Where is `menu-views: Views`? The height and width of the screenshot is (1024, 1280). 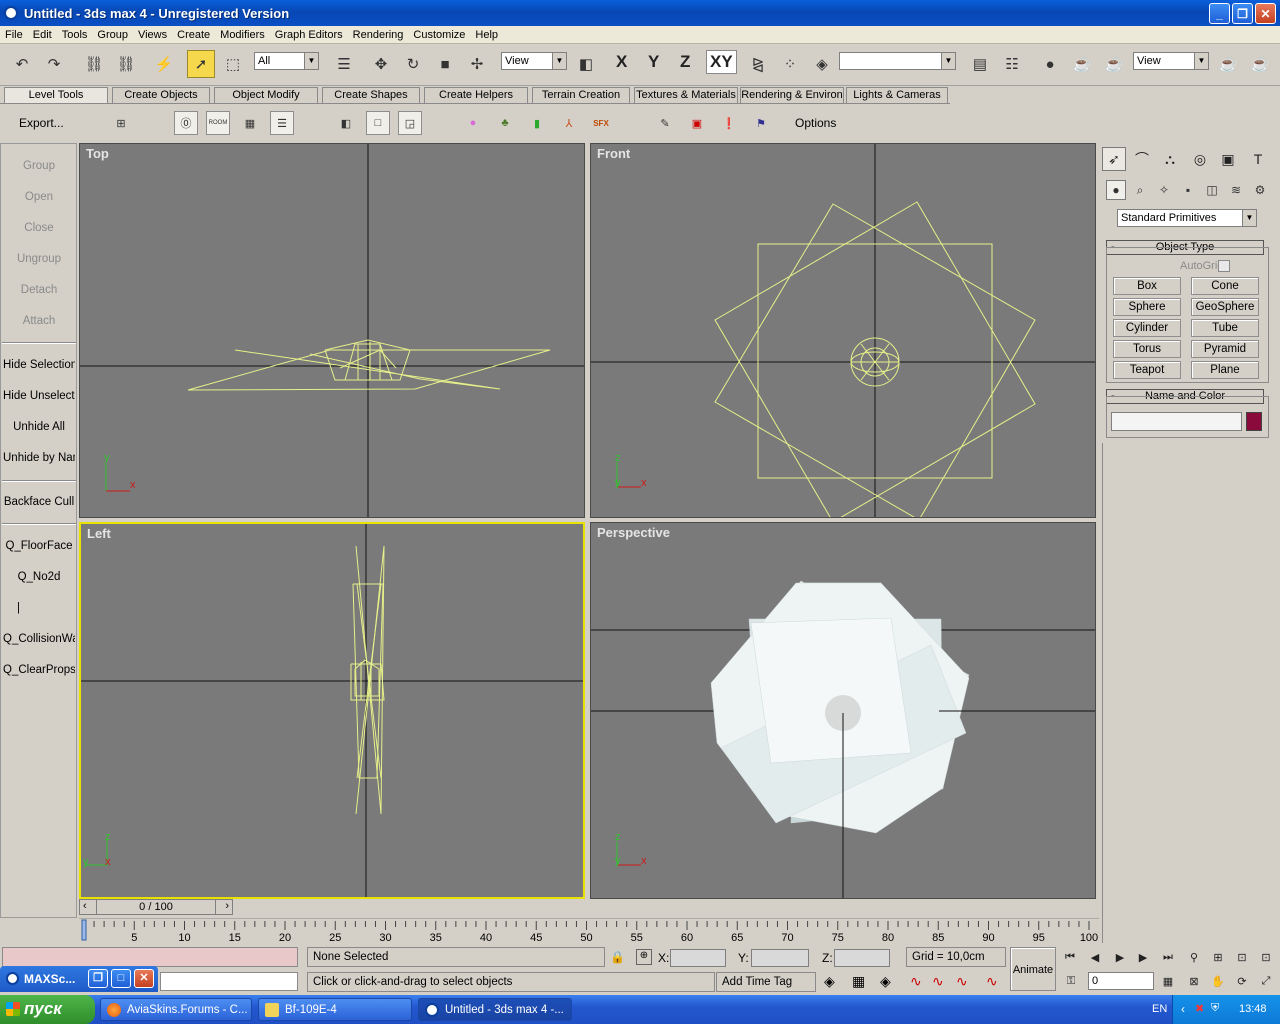 menu-views: Views is located at coordinates (152, 35).